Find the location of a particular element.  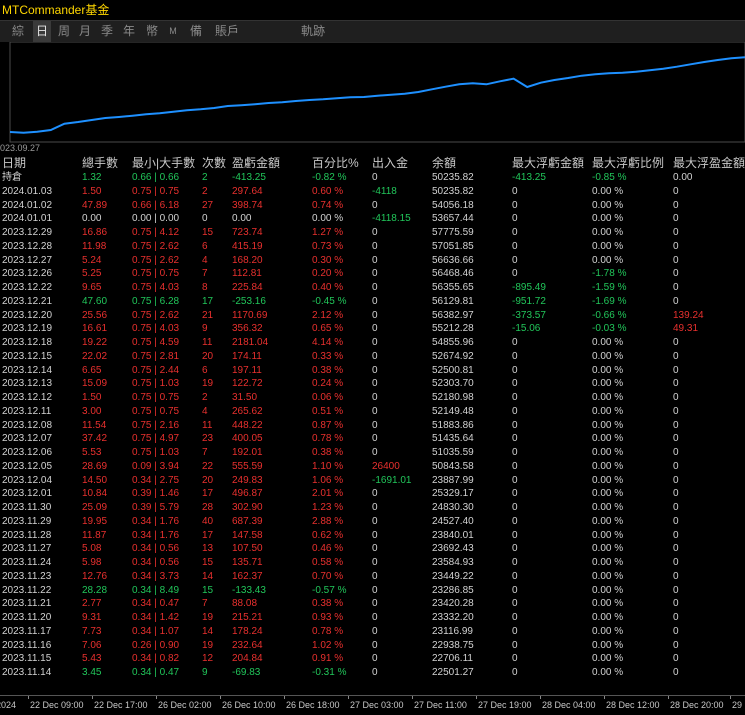

tab-2: 周 is located at coordinates (64, 31).